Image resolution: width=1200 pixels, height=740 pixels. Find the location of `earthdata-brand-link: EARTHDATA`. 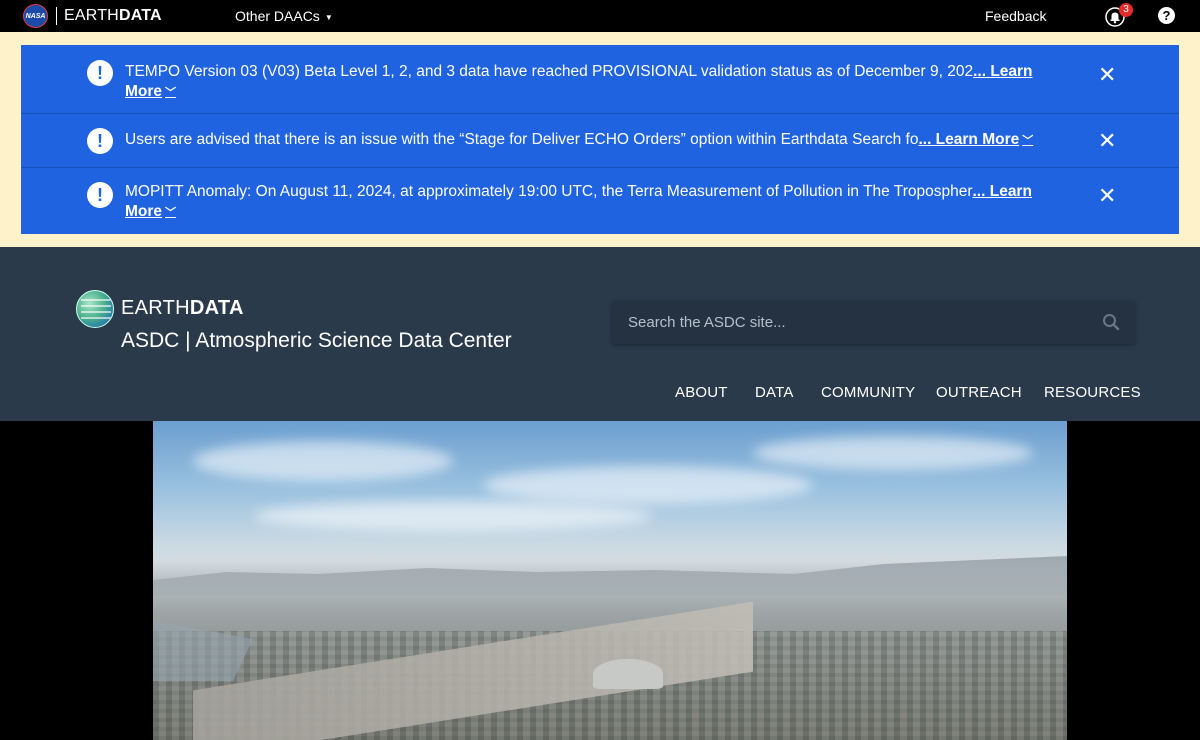

earthdata-brand-link: EARTHDATA is located at coordinates (113, 16).